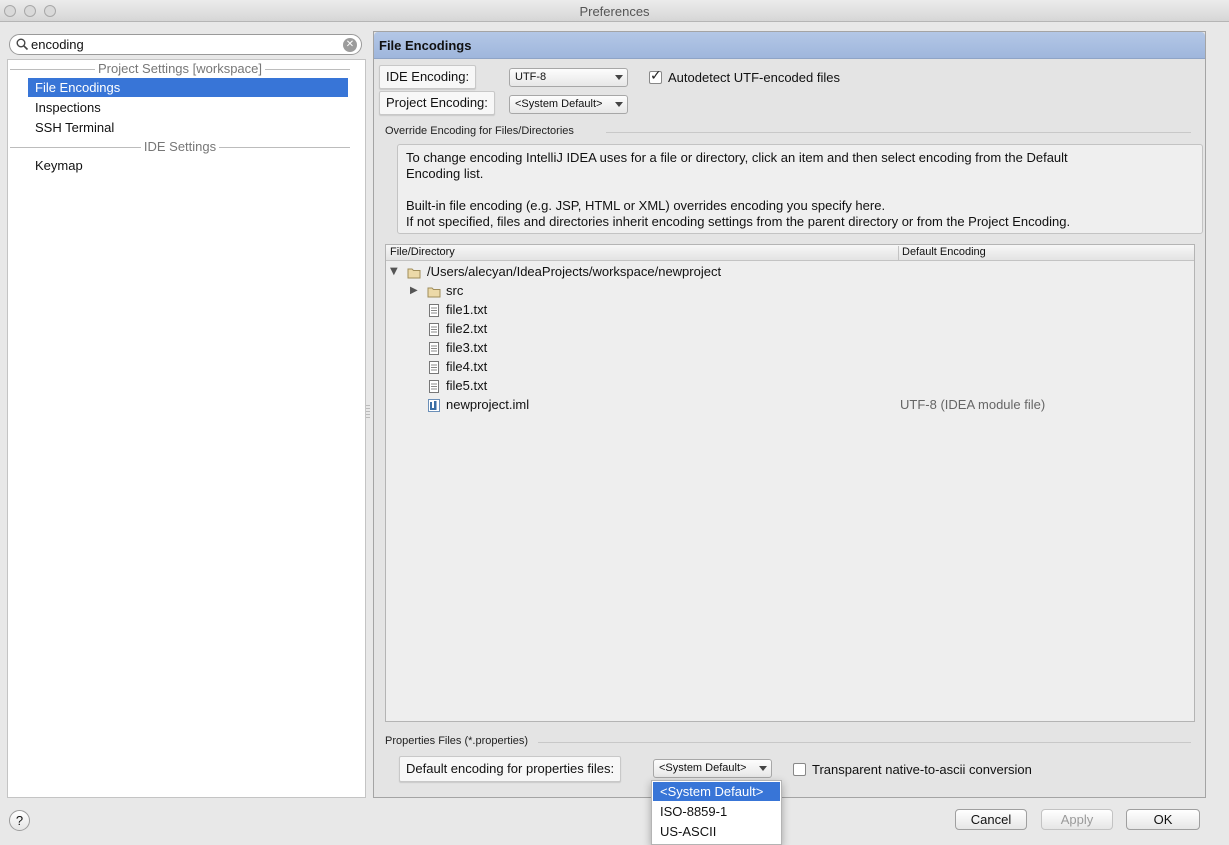 Image resolution: width=1229 pixels, height=845 pixels. What do you see at coordinates (991, 819) in the screenshot?
I see `cancel-button: Cancel` at bounding box center [991, 819].